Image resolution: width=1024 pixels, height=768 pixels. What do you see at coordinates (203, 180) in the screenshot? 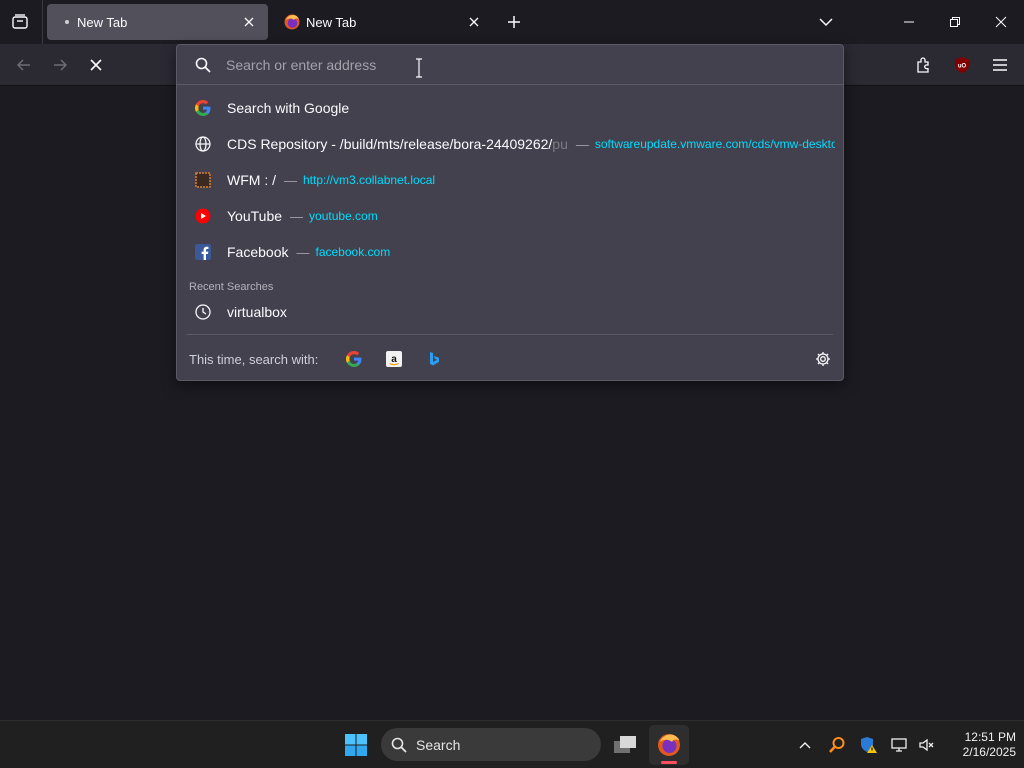
I see `wfm-icon` at bounding box center [203, 180].